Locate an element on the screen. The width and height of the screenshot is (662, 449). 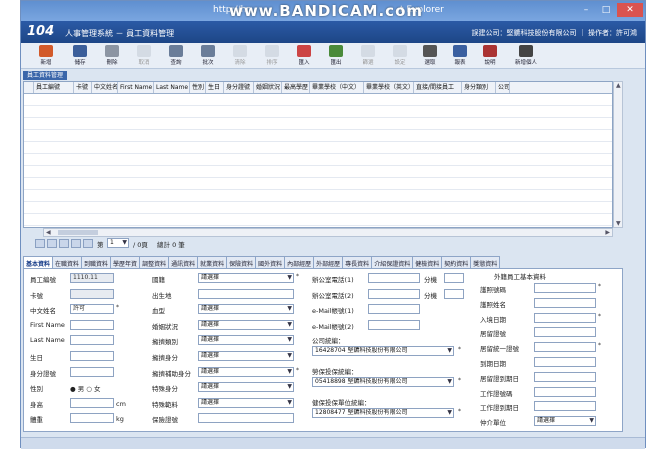
minimize-button: – is located at coordinates (586, 10).